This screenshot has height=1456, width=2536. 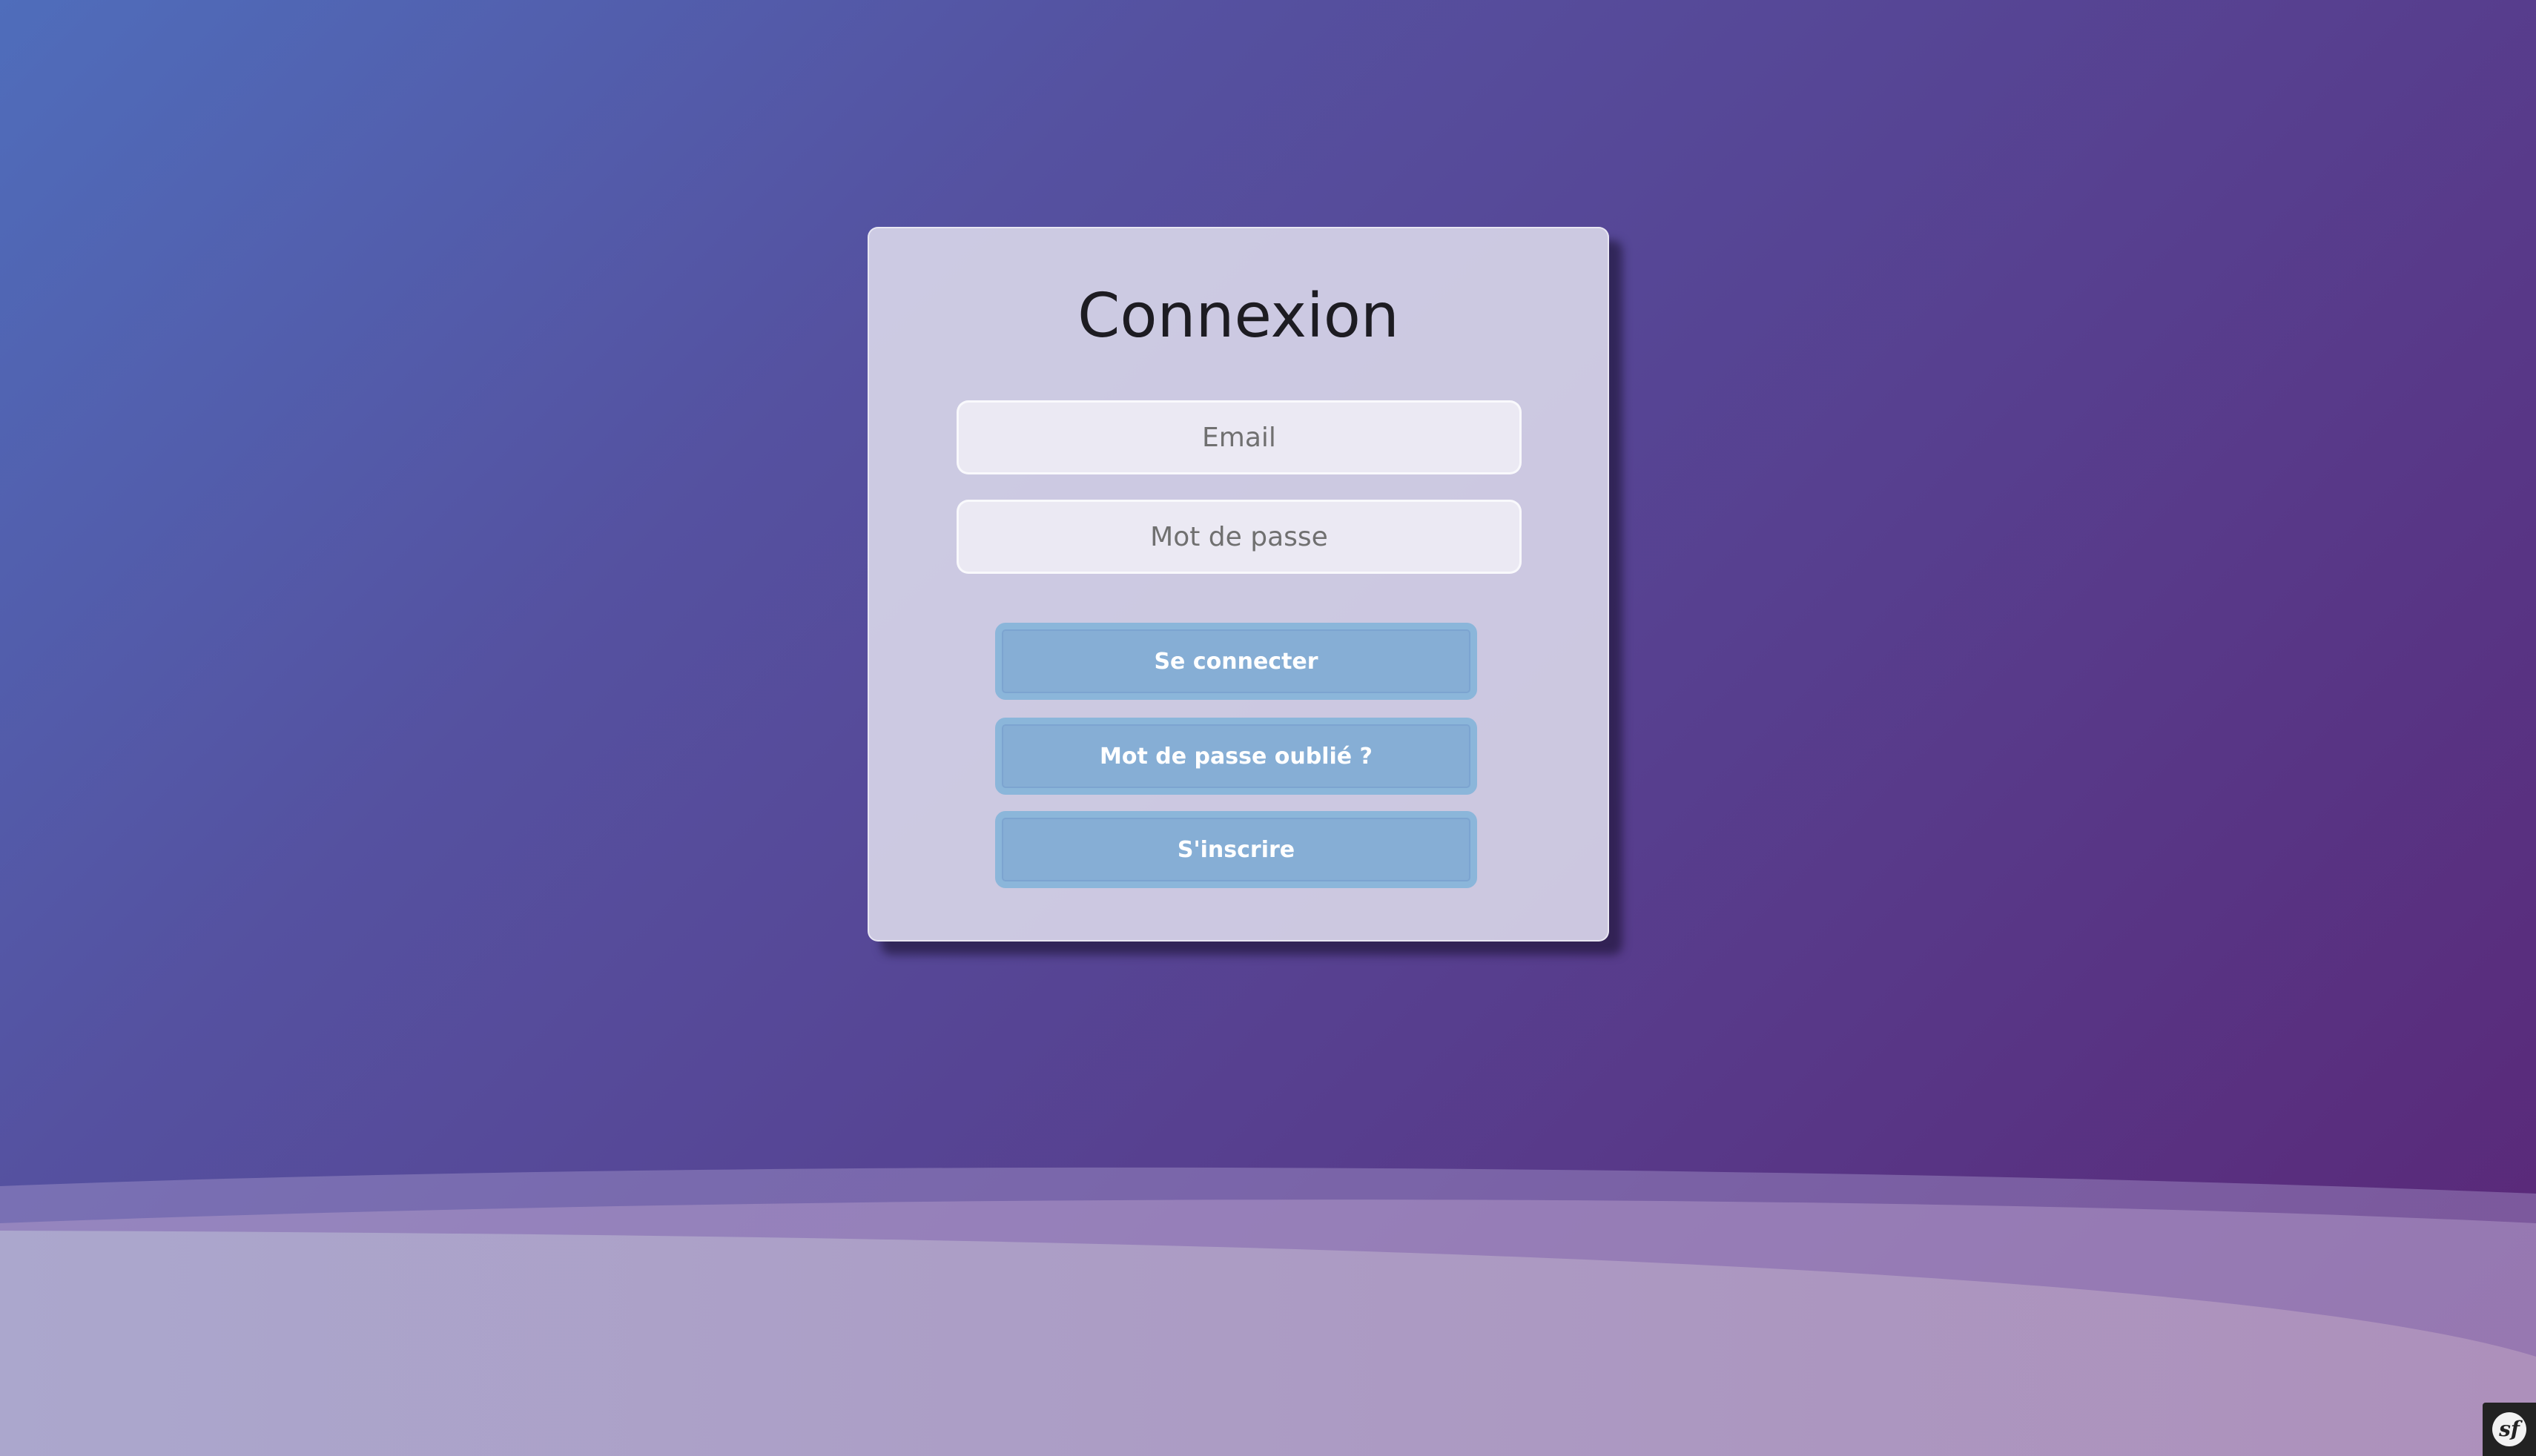 I want to click on forgot-password-button: Mot de passe oublié ?, so click(x=1236, y=756).